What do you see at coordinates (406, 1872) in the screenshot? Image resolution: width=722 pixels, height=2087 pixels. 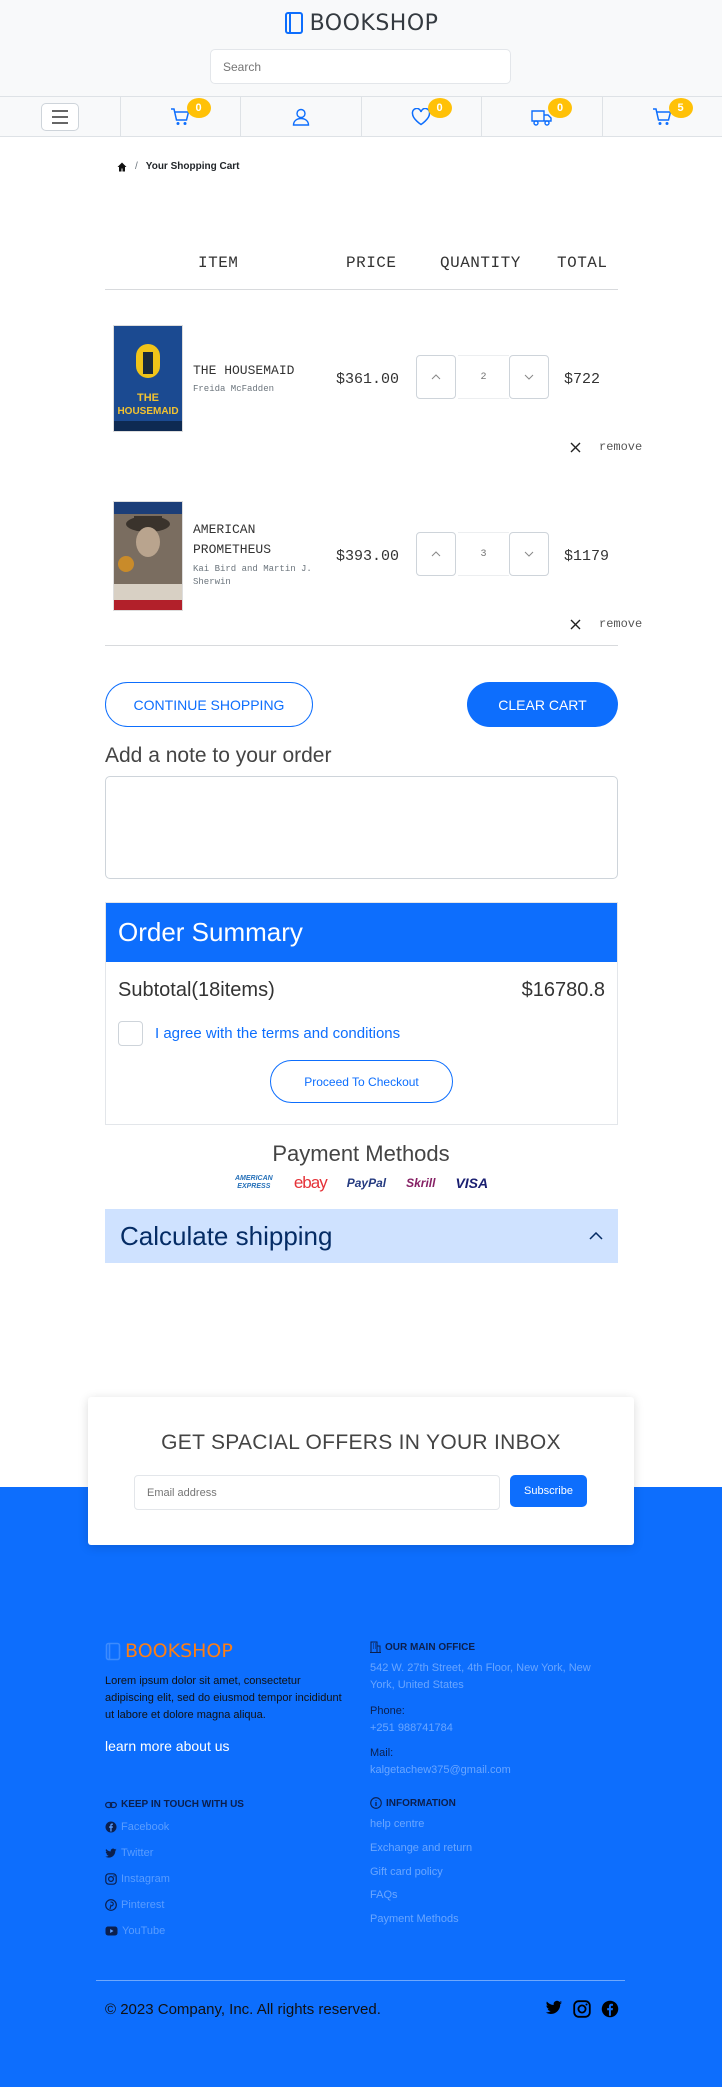 I see `info-link-gift-card: Gift card policy` at bounding box center [406, 1872].